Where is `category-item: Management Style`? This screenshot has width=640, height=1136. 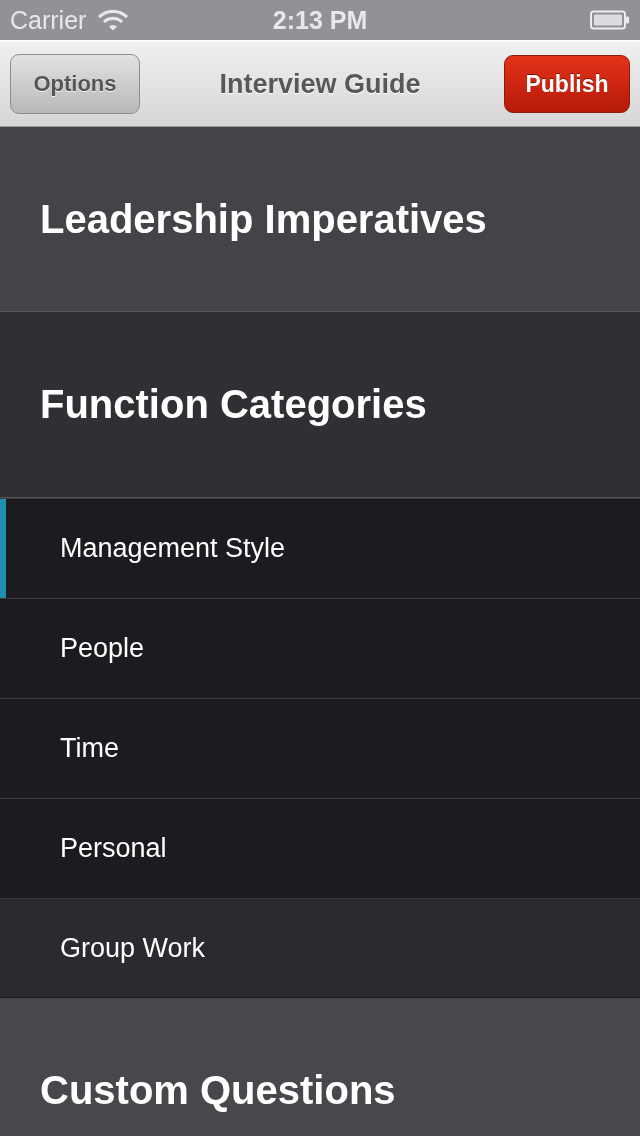
category-item: Management Style is located at coordinates (320, 548).